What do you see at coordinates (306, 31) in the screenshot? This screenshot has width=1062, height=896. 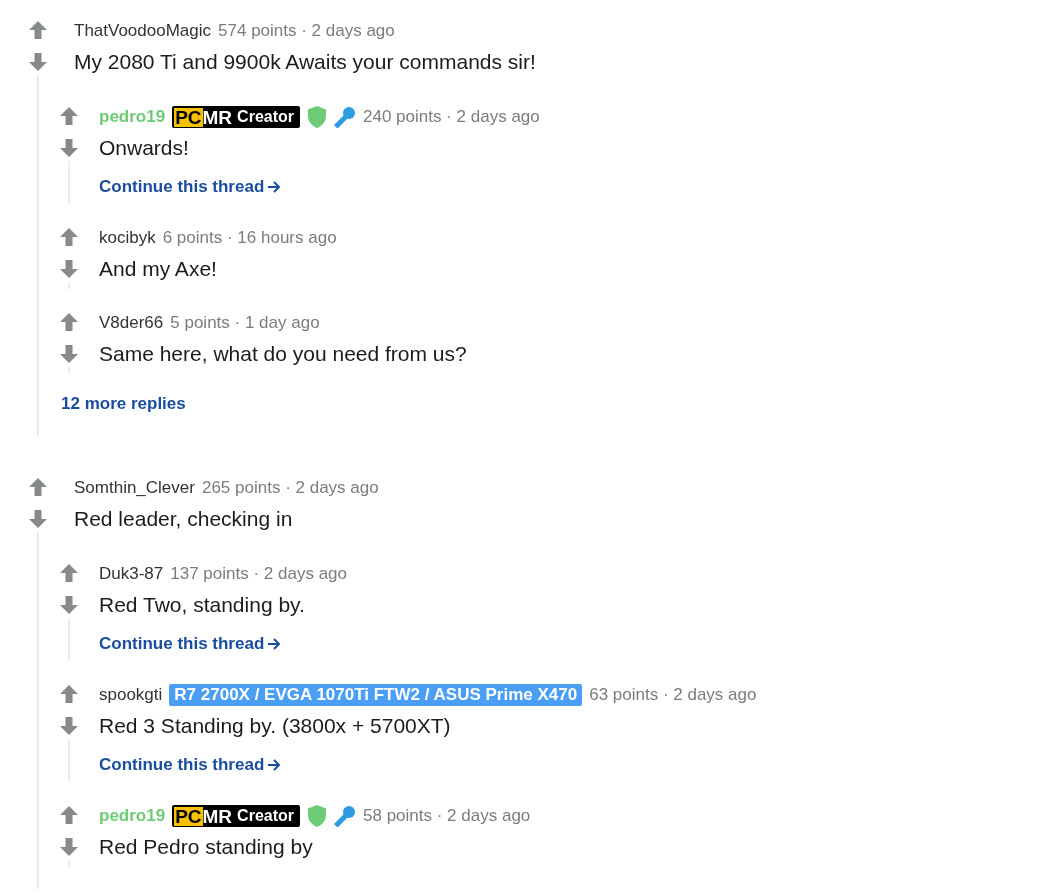 I see `points-and-time: 574 points · 2 days ago` at bounding box center [306, 31].